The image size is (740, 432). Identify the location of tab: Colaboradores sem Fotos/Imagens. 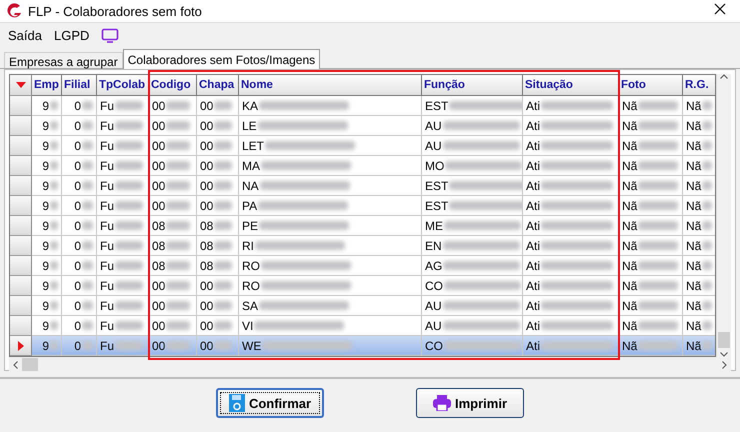
(221, 59).